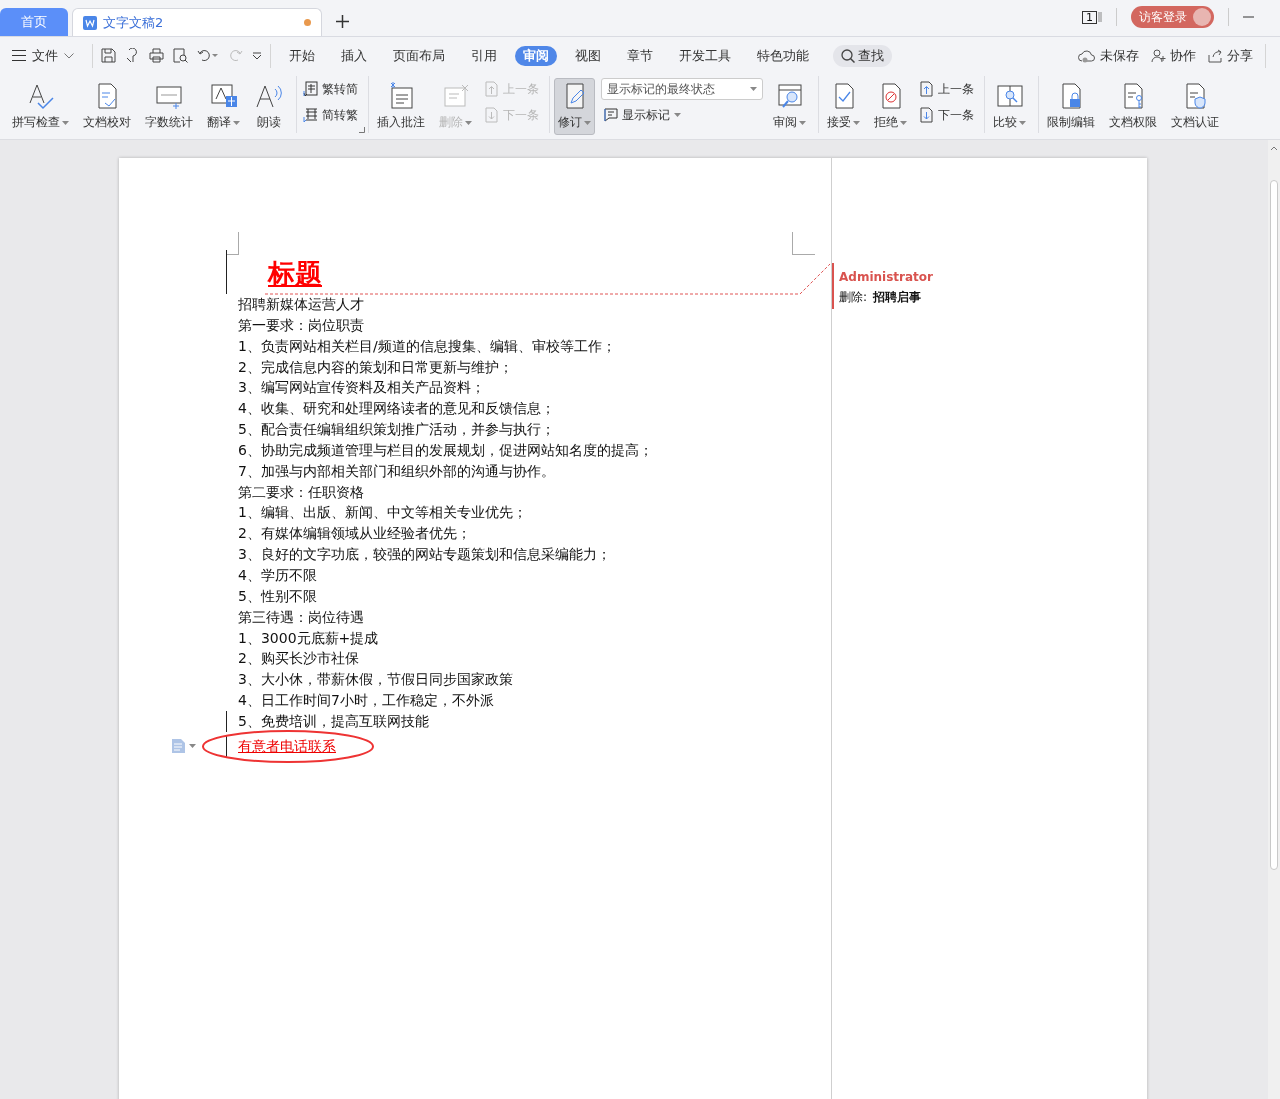 The width and height of the screenshot is (1280, 1099). I want to click on toolbar-action: 分享, so click(1230, 55).